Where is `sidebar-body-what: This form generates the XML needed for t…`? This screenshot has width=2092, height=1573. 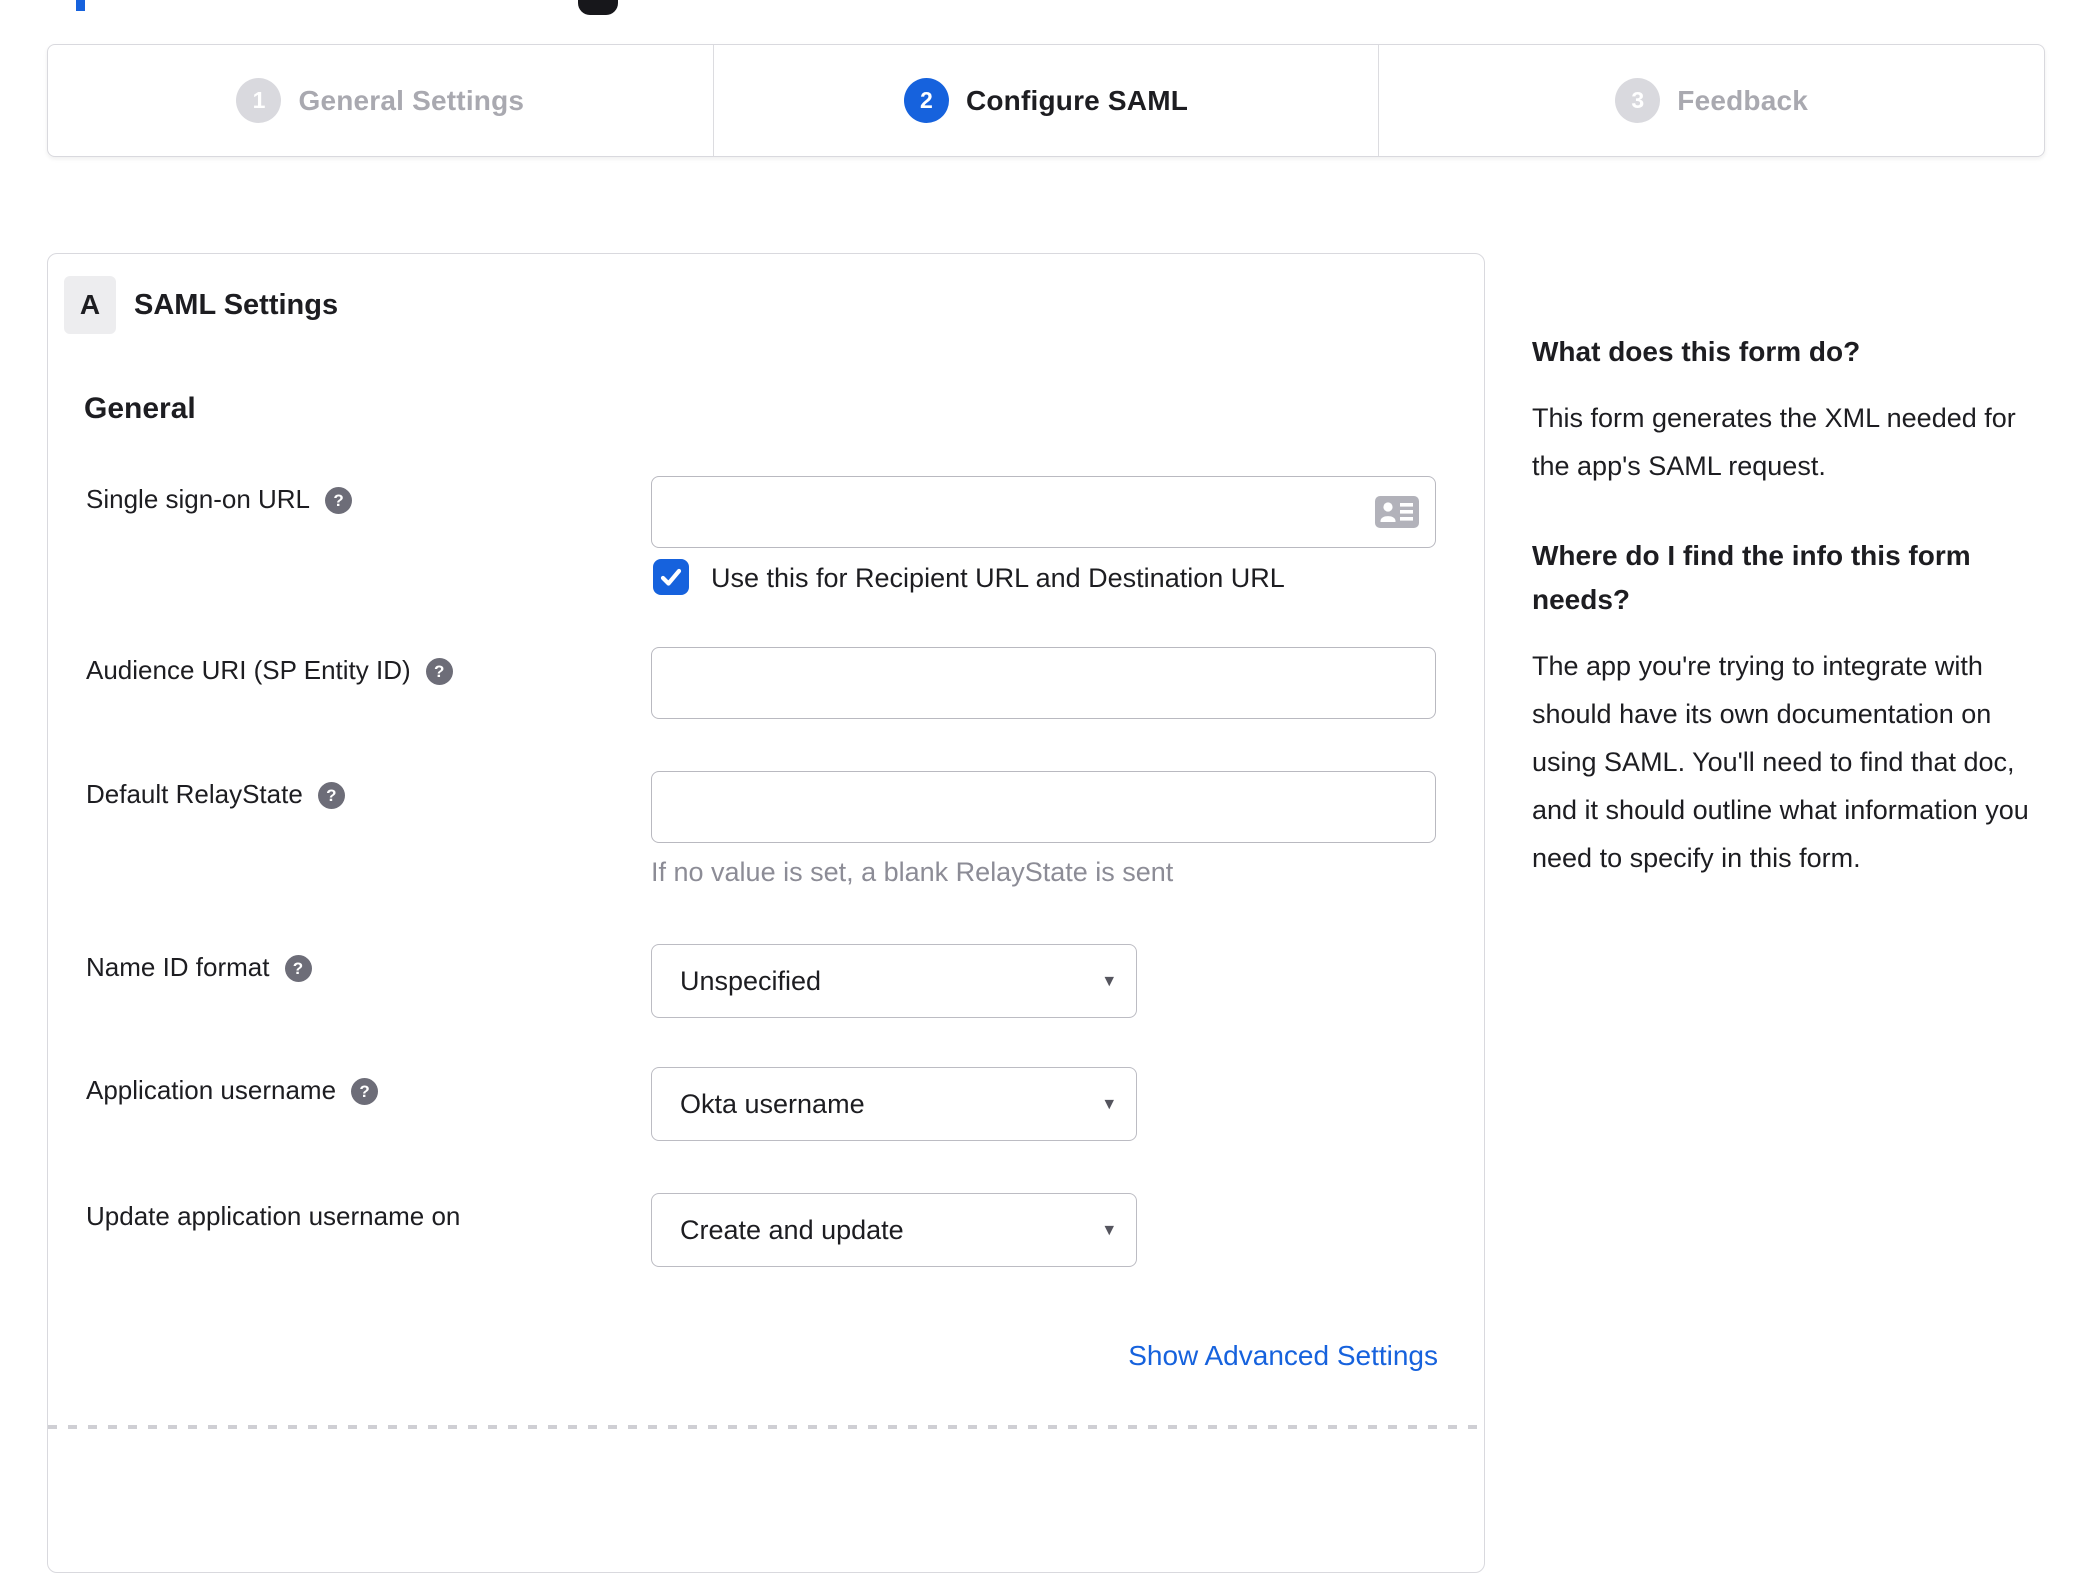
sidebar-body-what: This form generates the XML needed for t… is located at coordinates (1774, 442).